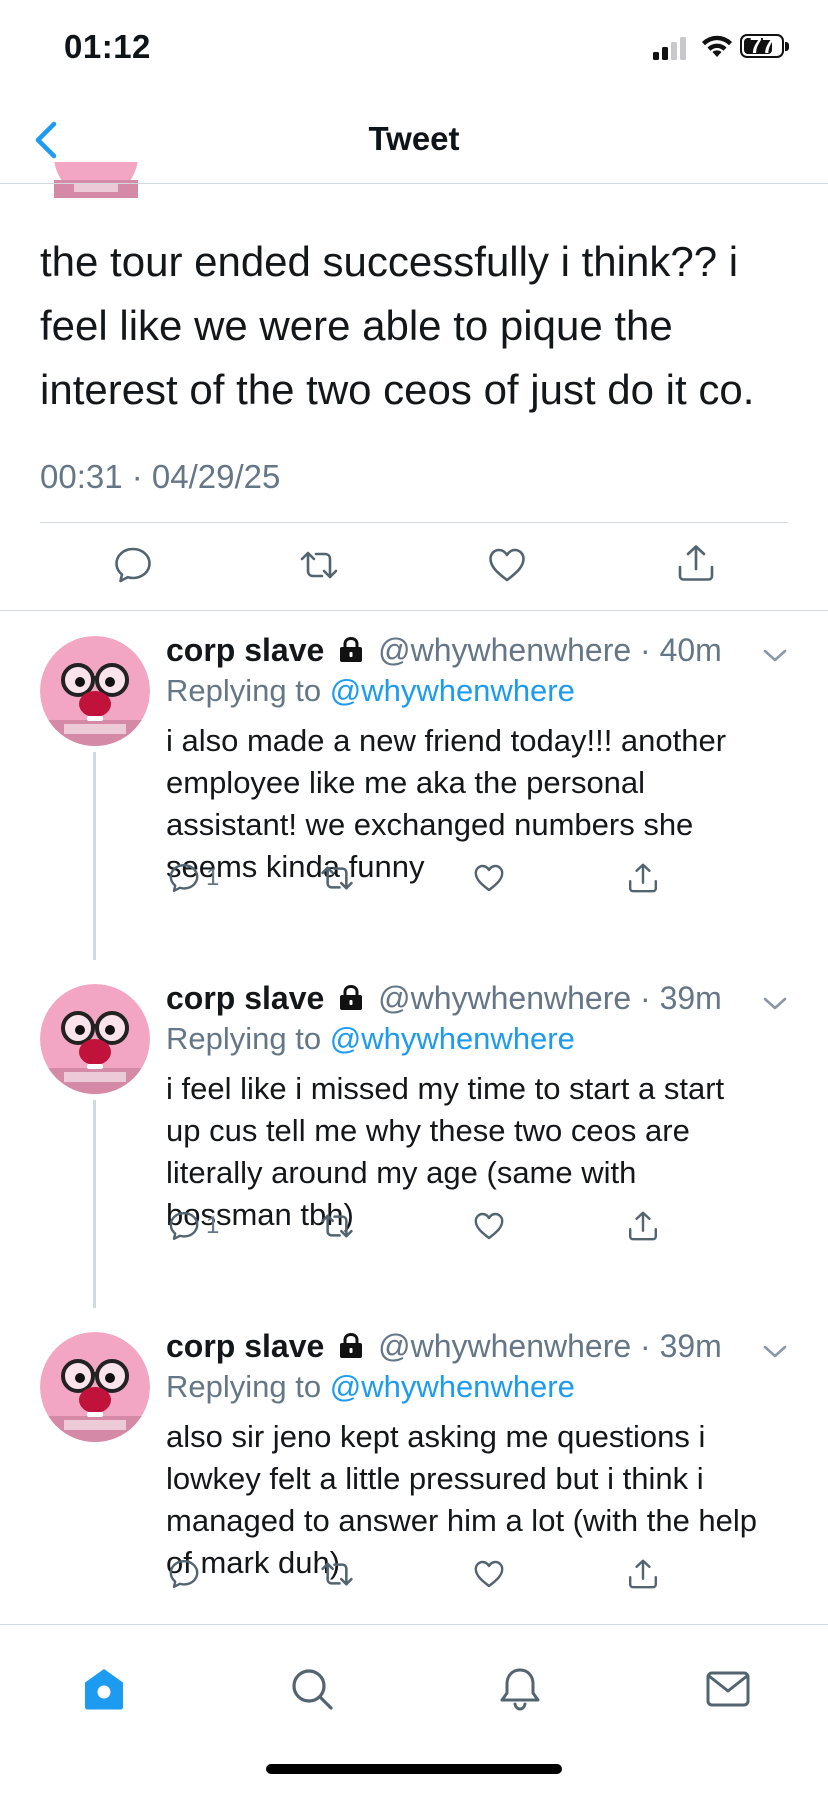 The height and width of the screenshot is (1793, 828). I want to click on reply-comment-button, so click(184, 1574).